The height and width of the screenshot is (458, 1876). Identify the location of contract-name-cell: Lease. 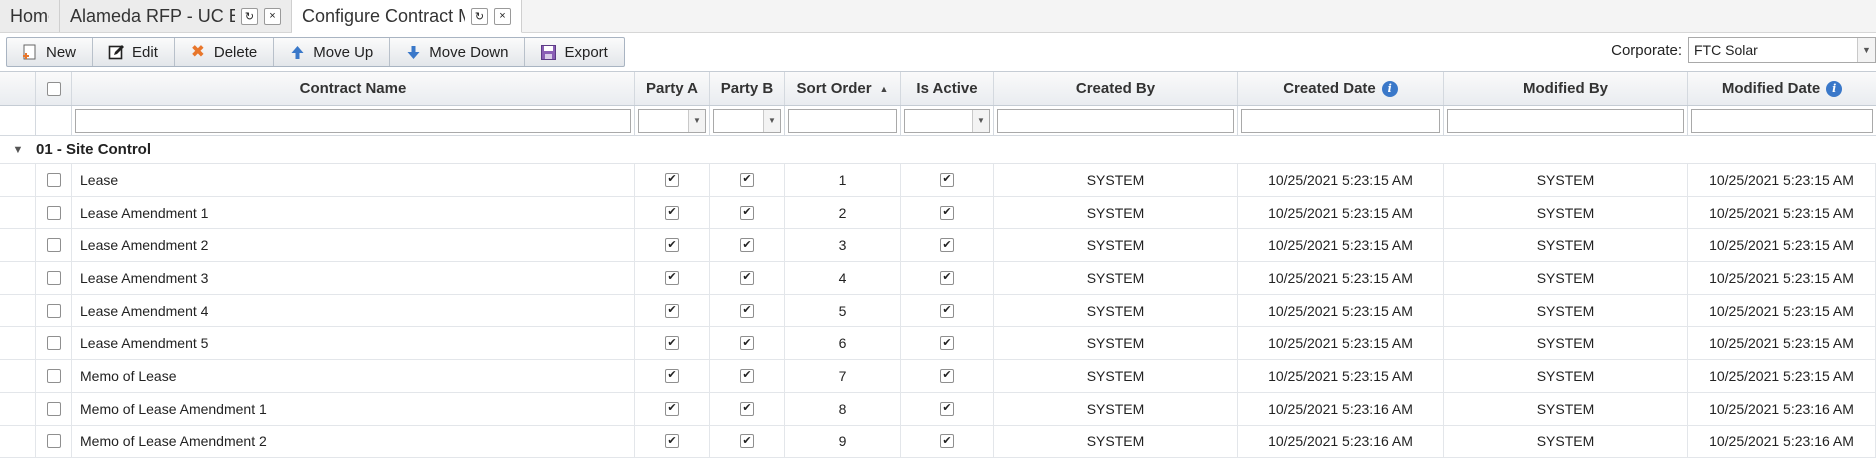
(353, 180).